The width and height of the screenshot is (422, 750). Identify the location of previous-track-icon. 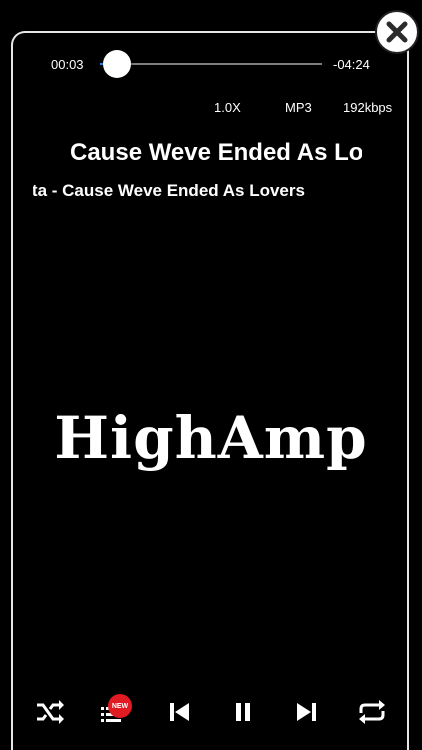
(179, 712).